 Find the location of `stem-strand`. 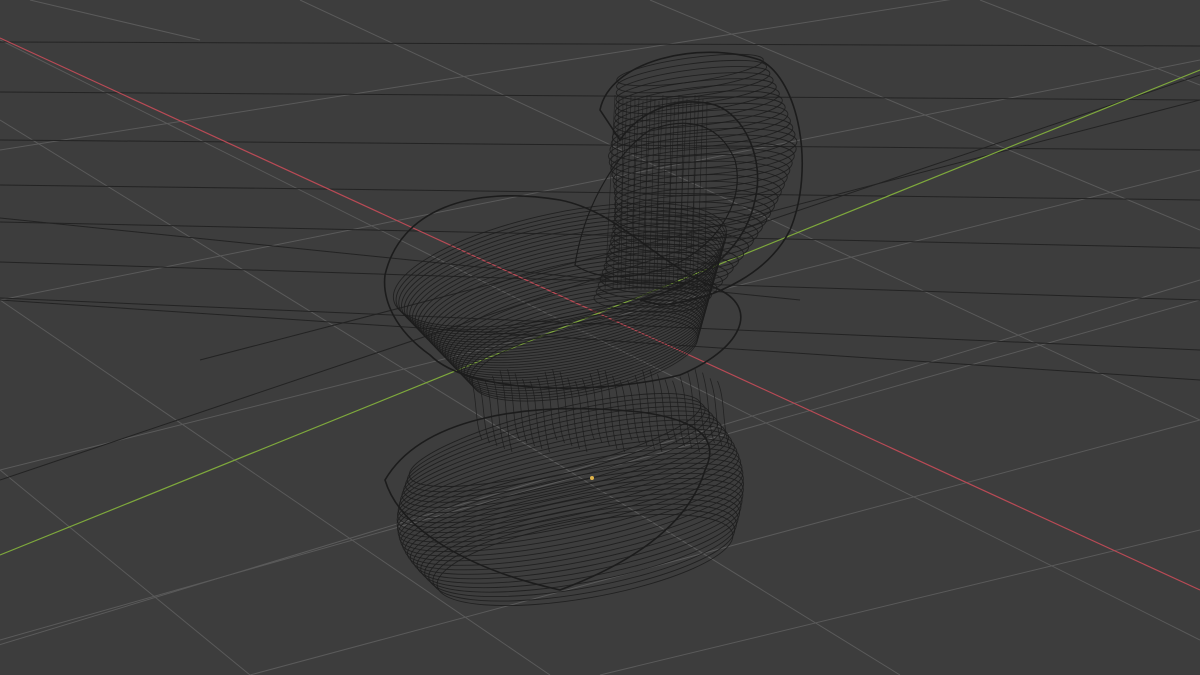

stem-strand is located at coordinates (641, 410).